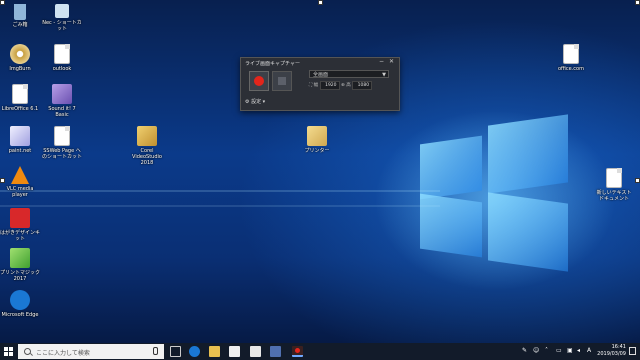  I want to click on search-icon, so click(27, 351).